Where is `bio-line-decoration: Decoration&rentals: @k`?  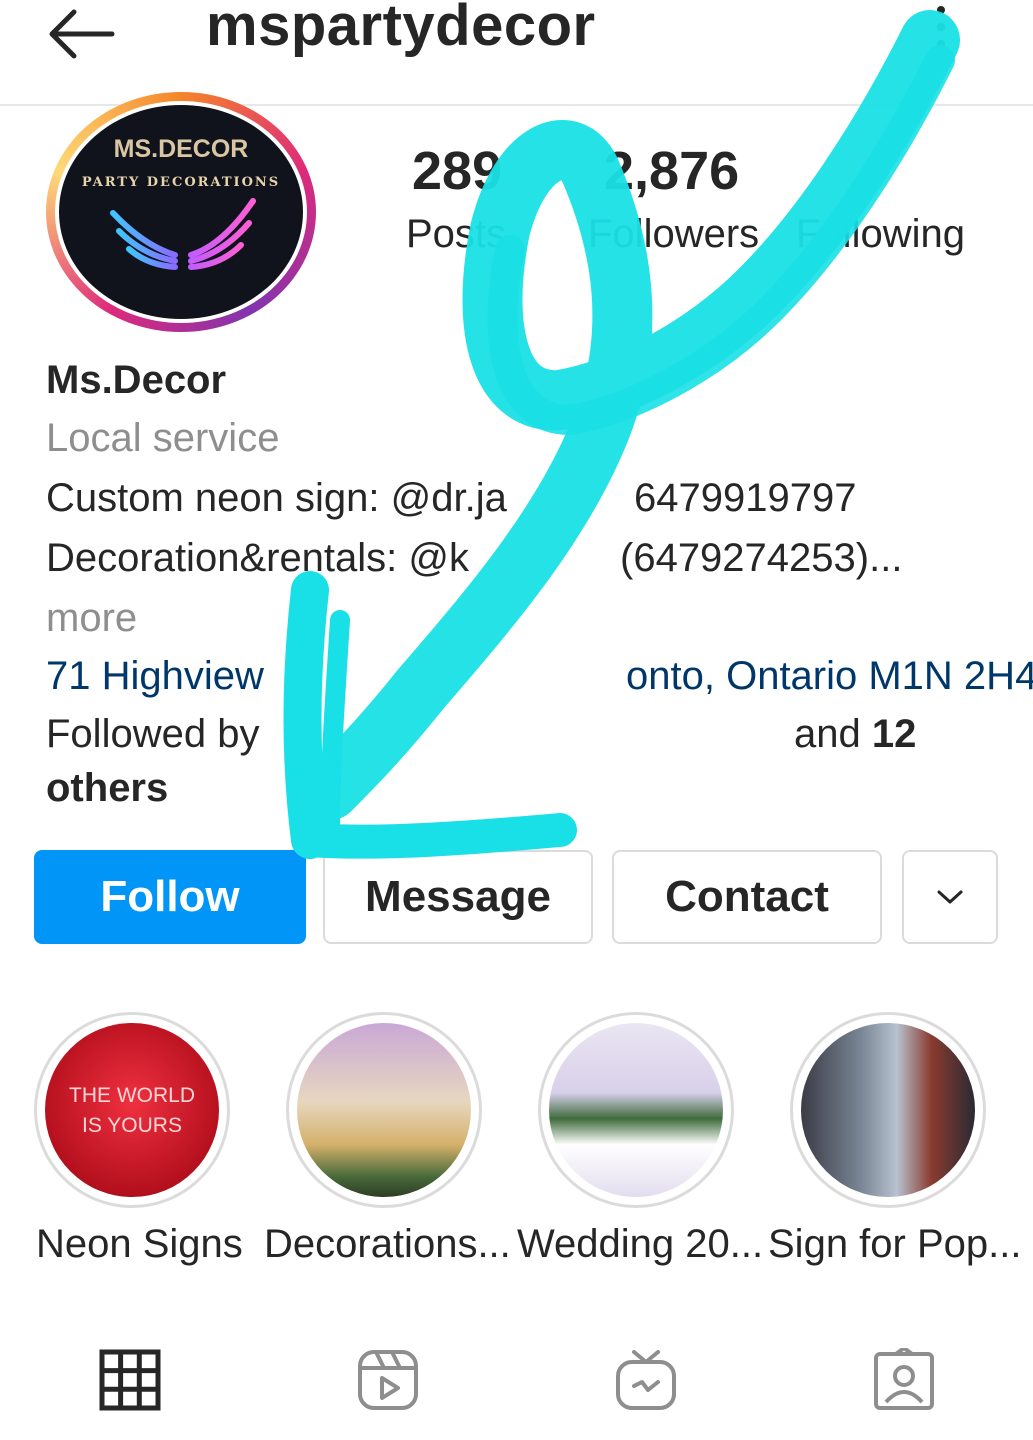 bio-line-decoration: Decoration&rentals: @k is located at coordinates (257, 558).